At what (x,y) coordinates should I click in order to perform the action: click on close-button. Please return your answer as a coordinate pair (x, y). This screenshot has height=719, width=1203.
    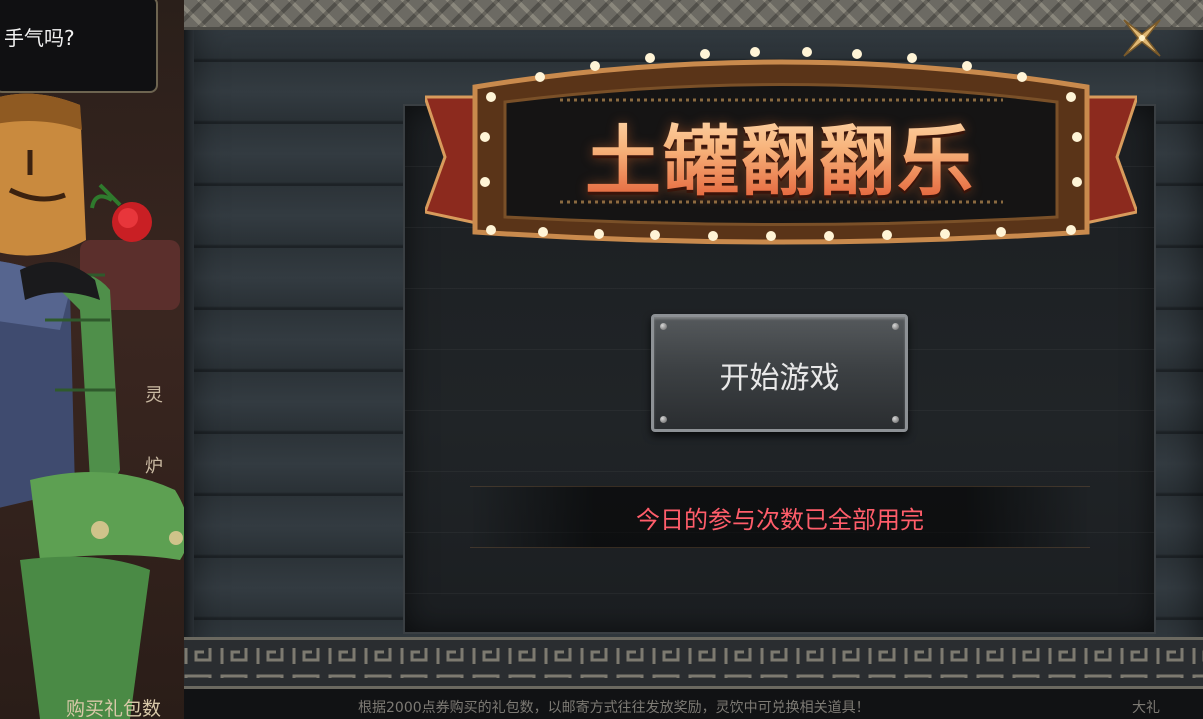
    Looking at the image, I should click on (1142, 38).